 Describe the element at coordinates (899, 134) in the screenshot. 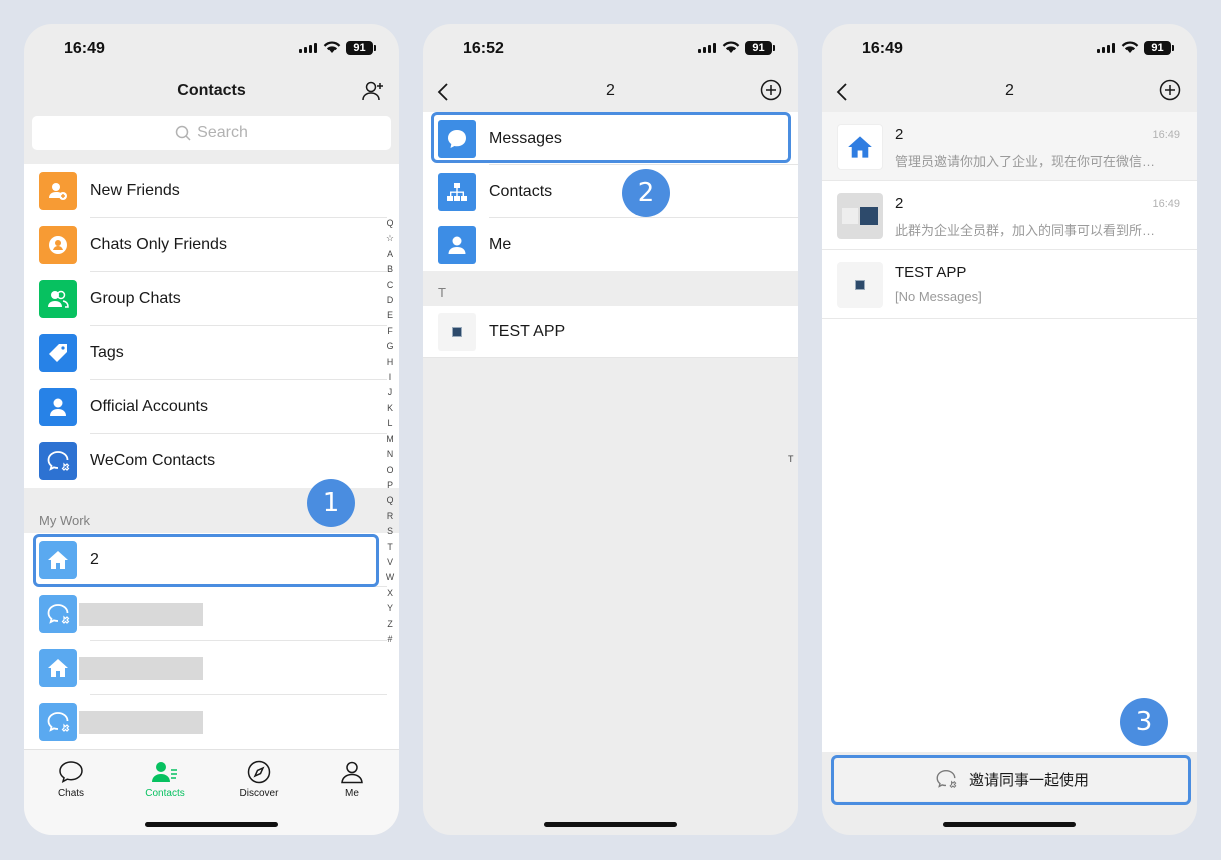

I see `conversation-name: 2` at that location.